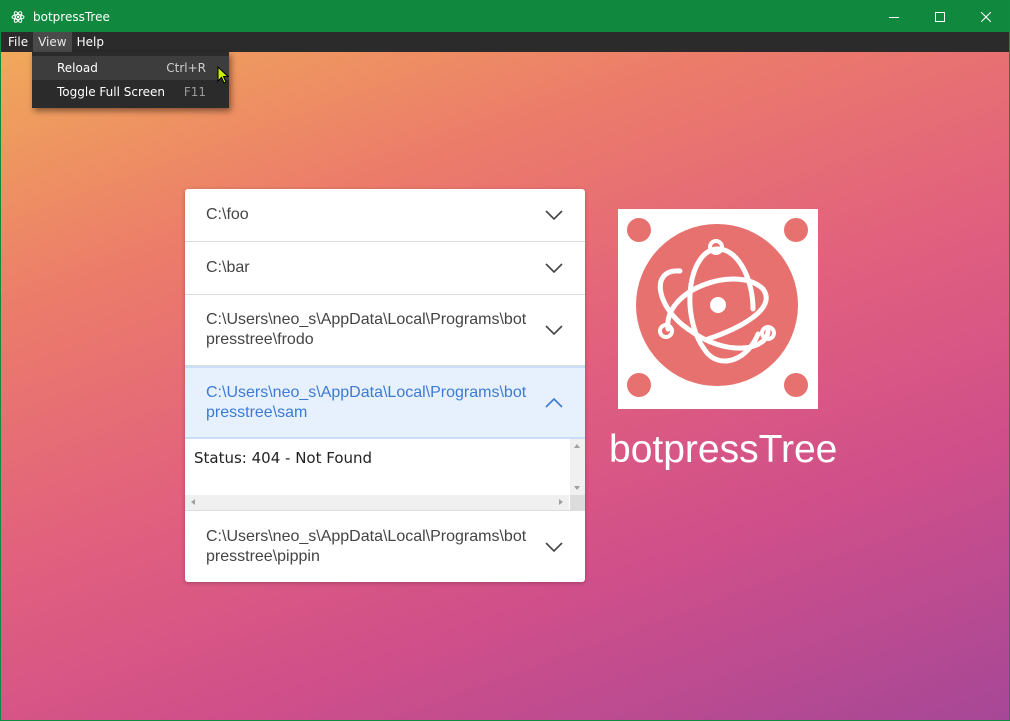 This screenshot has height=721, width=1010. Describe the element at coordinates (227, 214) in the screenshot. I see `accordion-item-label: C:\foo` at that location.